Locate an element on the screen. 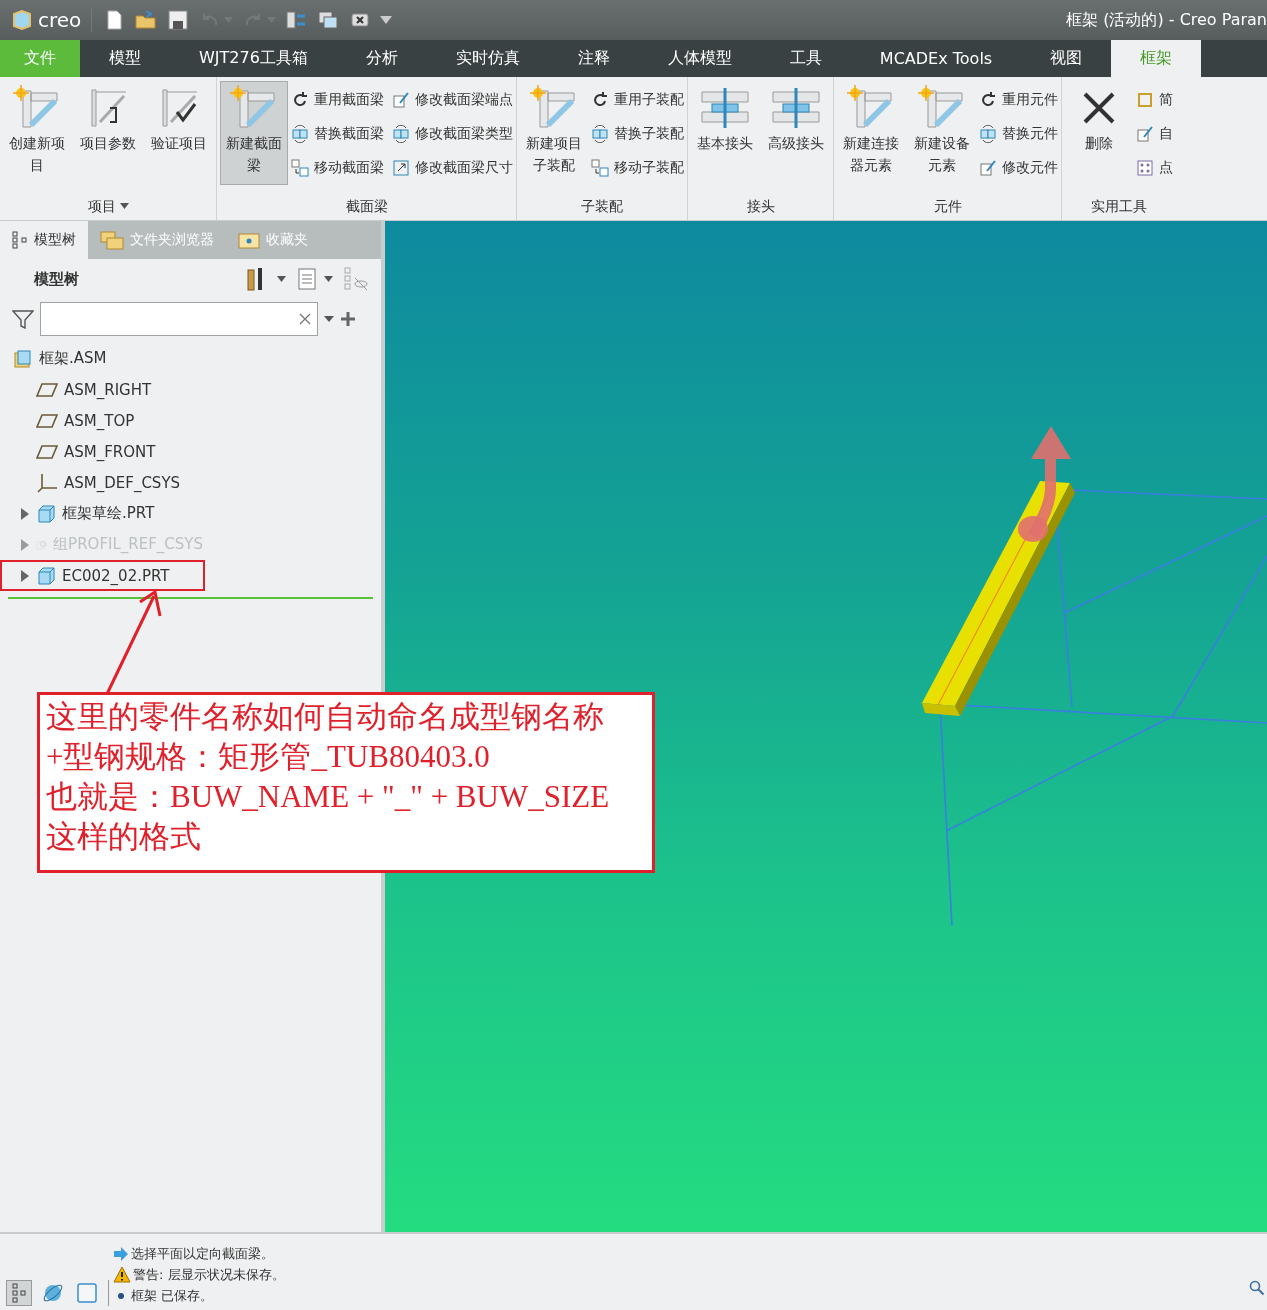  ribbon-button: 高级接头 is located at coordinates (796, 133).